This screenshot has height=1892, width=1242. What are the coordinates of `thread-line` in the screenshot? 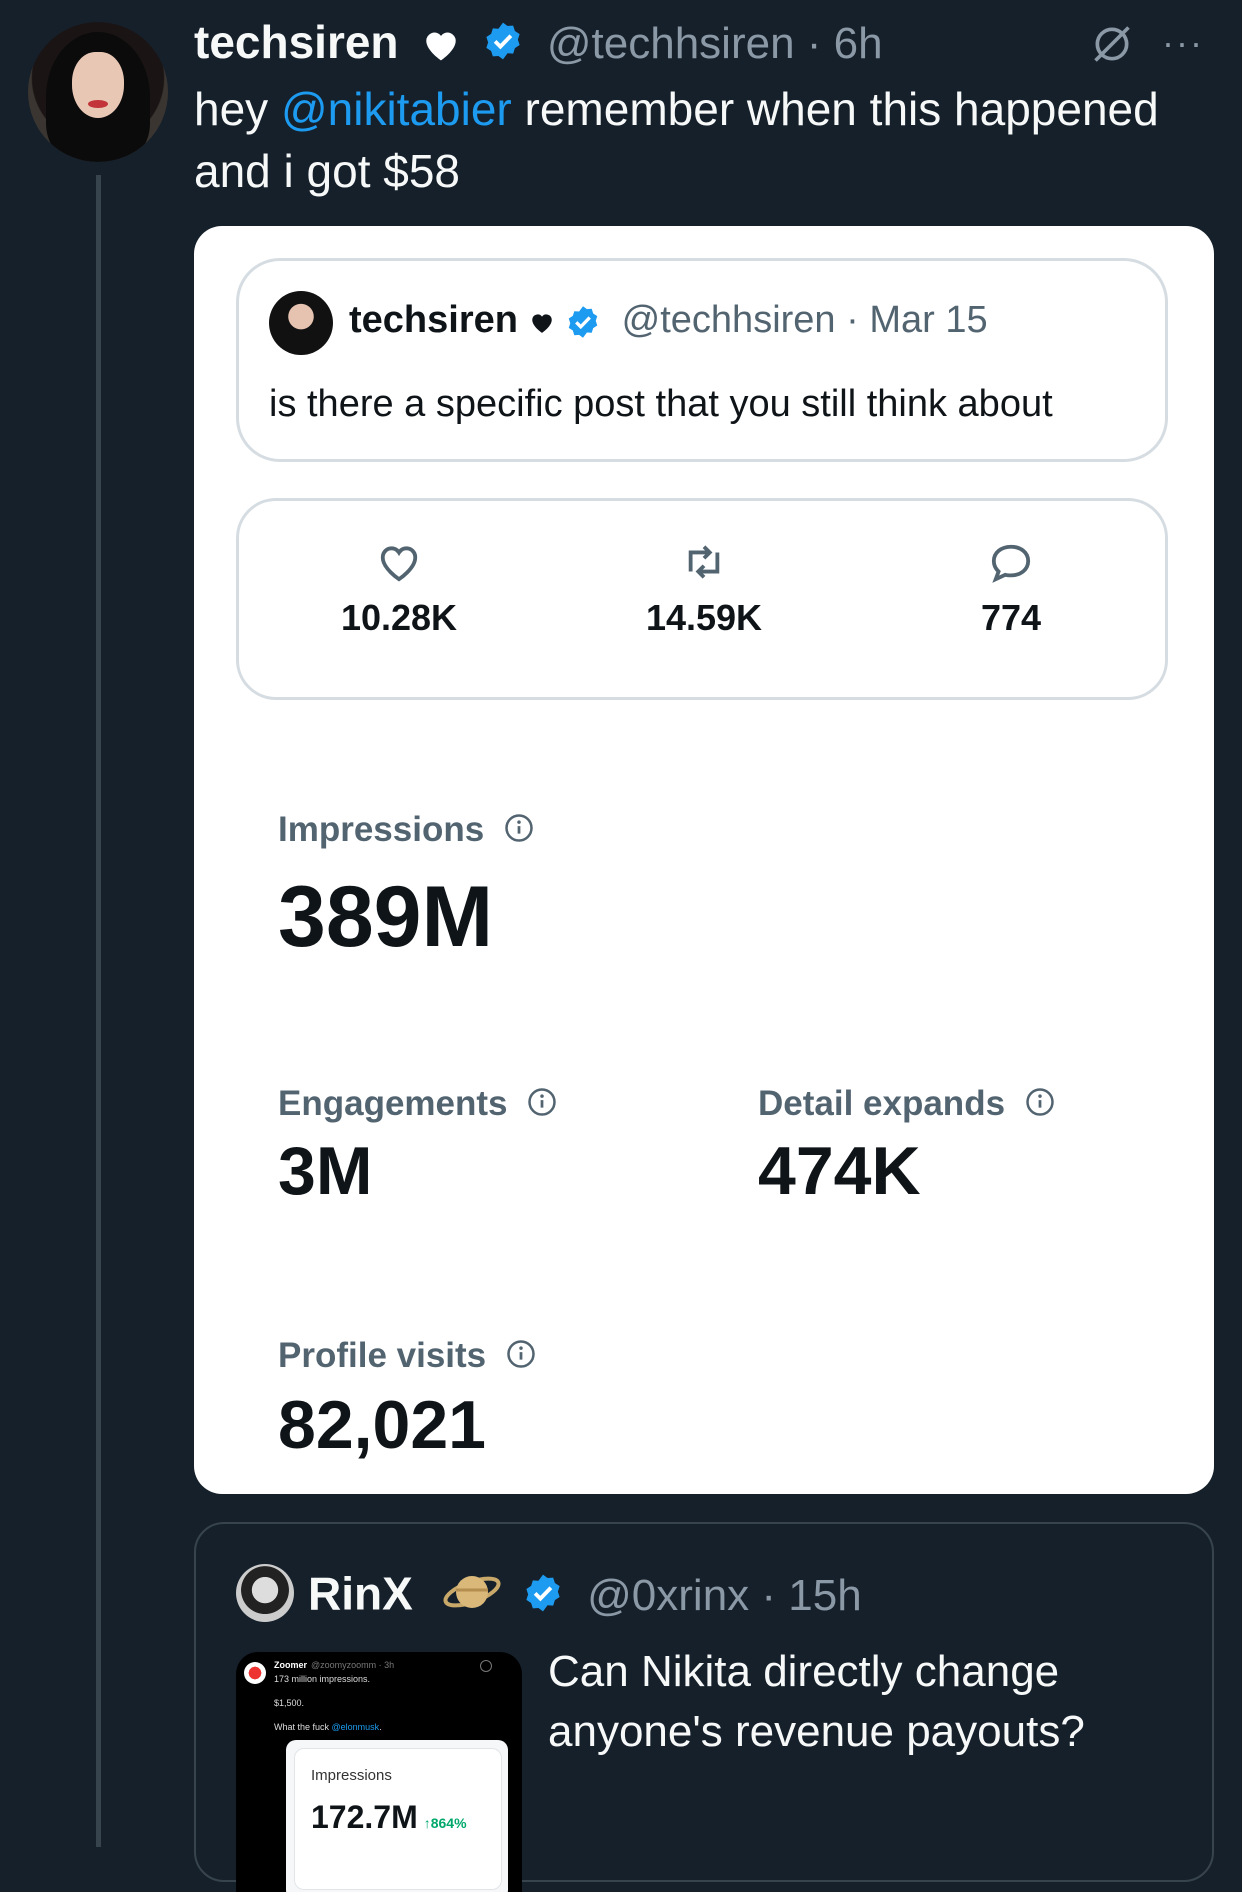 It's located at (98, 1011).